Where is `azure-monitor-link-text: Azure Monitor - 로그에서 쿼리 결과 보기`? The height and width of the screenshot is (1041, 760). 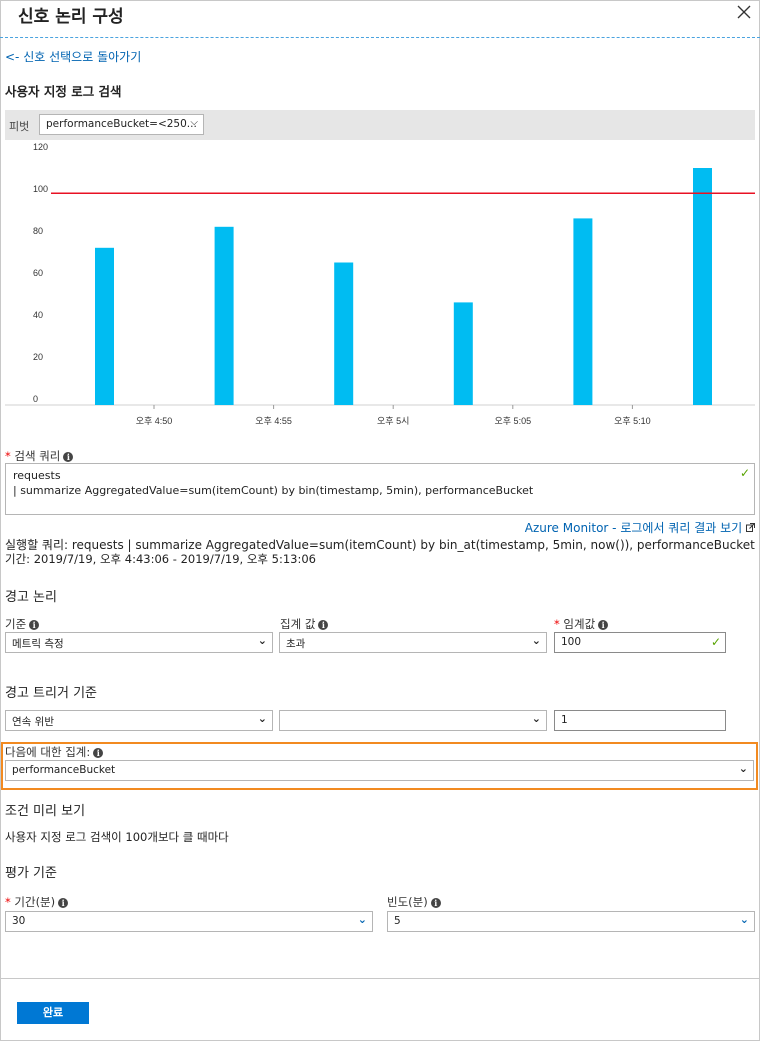
azure-monitor-link-text: Azure Monitor - 로그에서 쿼리 결과 보기 is located at coordinates (633, 528).